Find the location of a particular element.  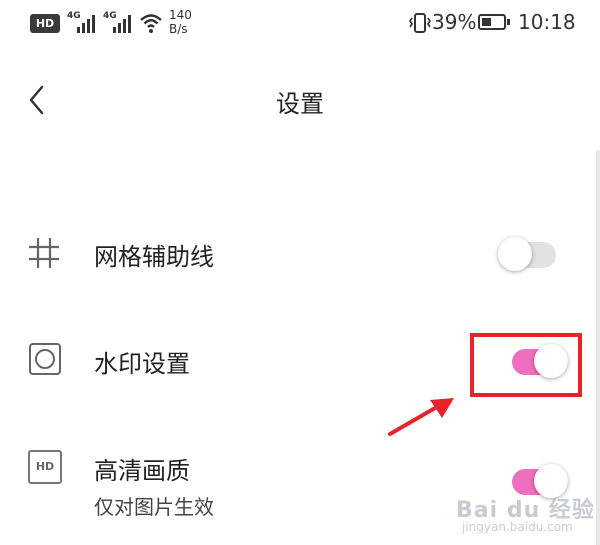

battery-tip is located at coordinates (508, 22).